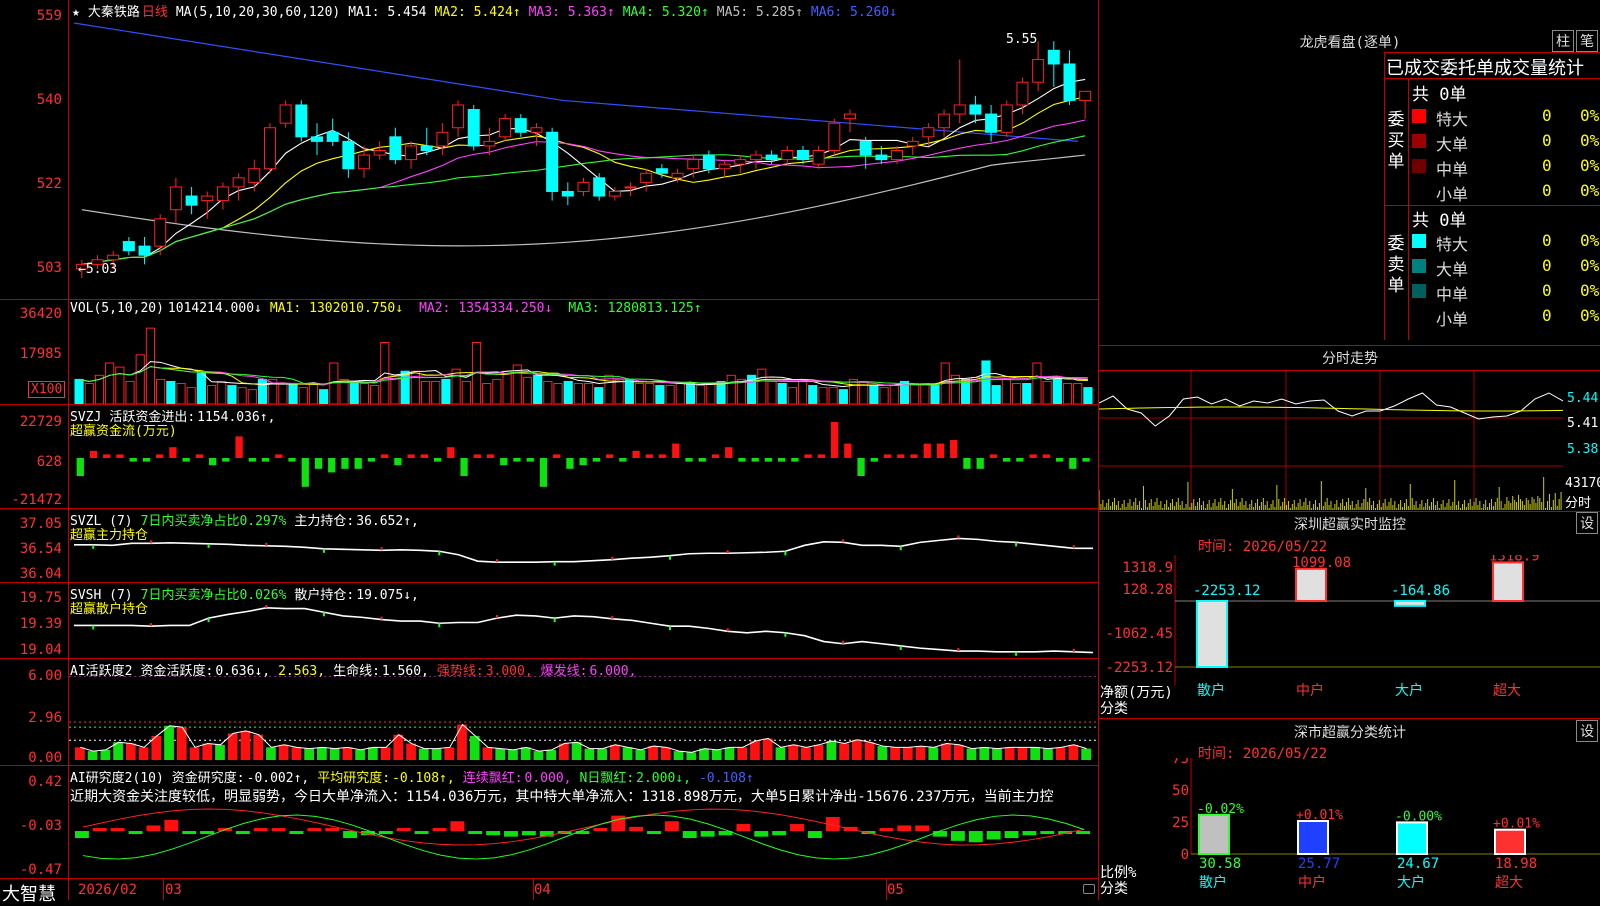 This screenshot has height=906, width=1600. What do you see at coordinates (49, 100) in the screenshot?
I see `price-axis-2: 540` at bounding box center [49, 100].